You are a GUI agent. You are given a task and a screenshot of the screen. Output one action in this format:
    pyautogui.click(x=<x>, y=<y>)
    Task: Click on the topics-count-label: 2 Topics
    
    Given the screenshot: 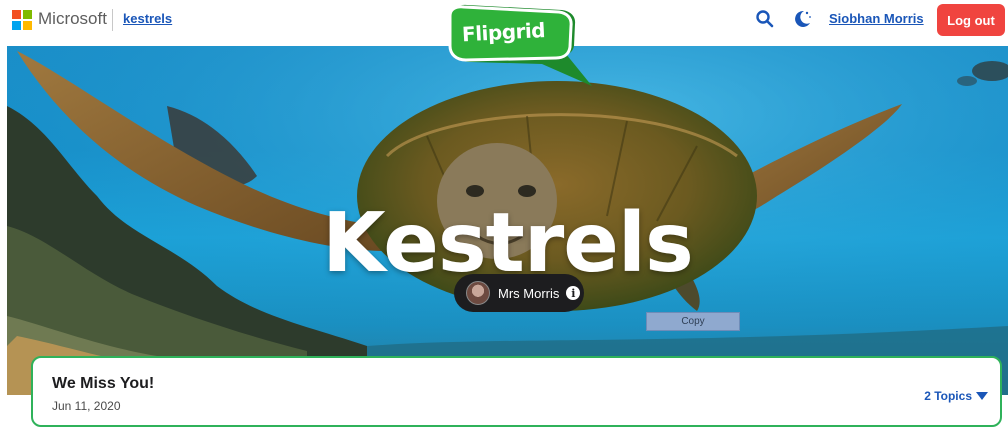 What is the action you would take?
    pyautogui.click(x=948, y=396)
    